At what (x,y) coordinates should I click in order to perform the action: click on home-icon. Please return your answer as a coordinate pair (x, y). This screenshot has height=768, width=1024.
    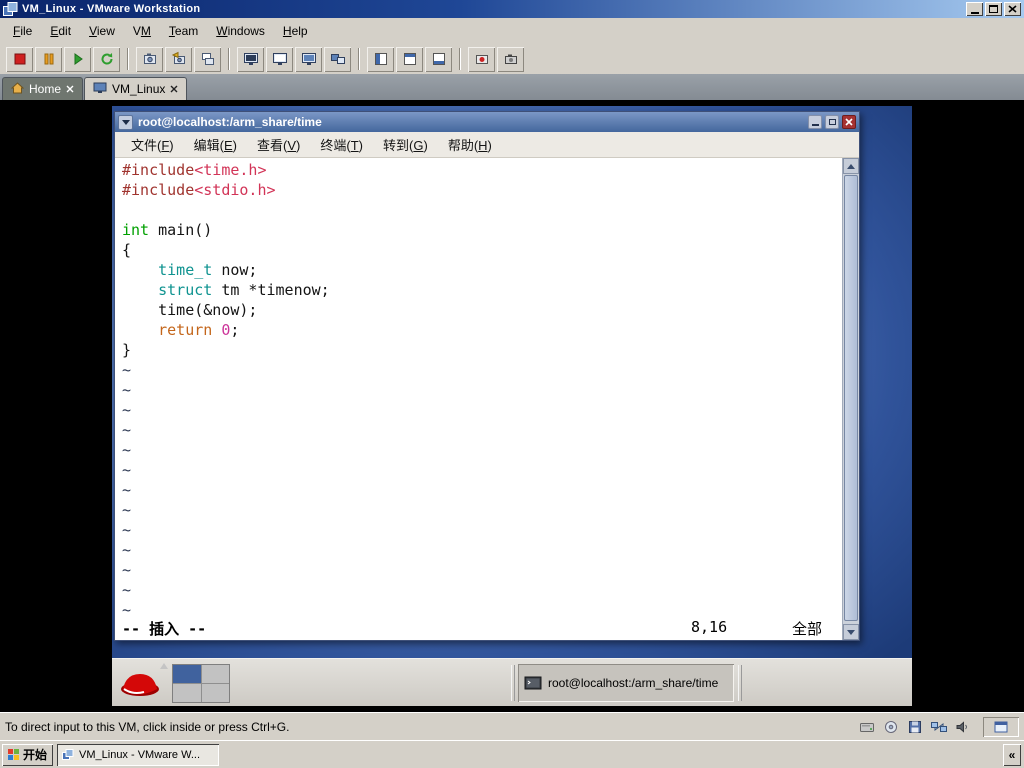
    Looking at the image, I should click on (17, 89).